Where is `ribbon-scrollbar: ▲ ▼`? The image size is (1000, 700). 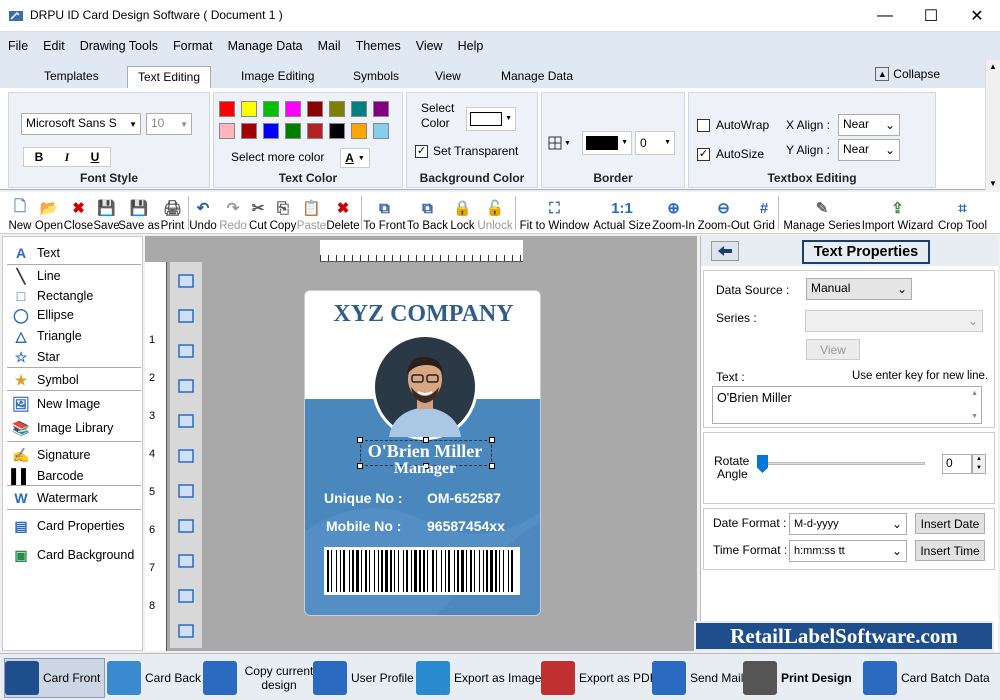
ribbon-scrollbar: ▲ ▼ is located at coordinates (992, 125).